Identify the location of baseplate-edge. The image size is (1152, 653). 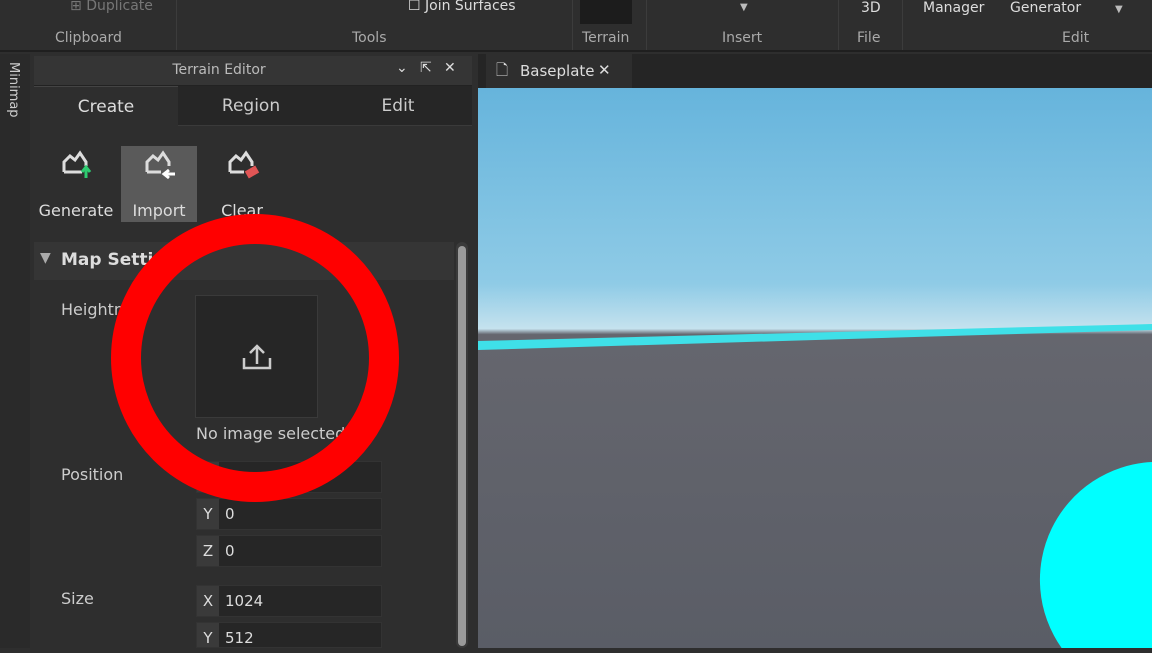
(815, 337).